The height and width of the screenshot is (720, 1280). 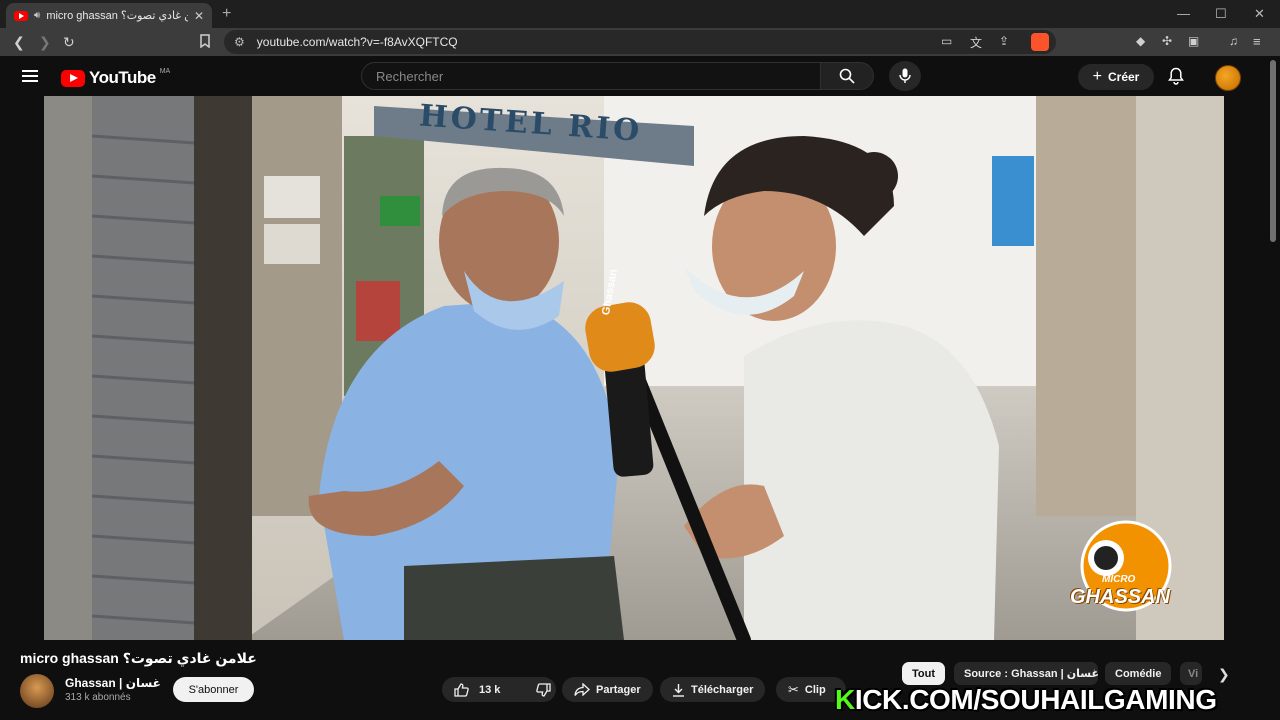 I want to click on new-tab-icon: +, so click(x=226, y=14).